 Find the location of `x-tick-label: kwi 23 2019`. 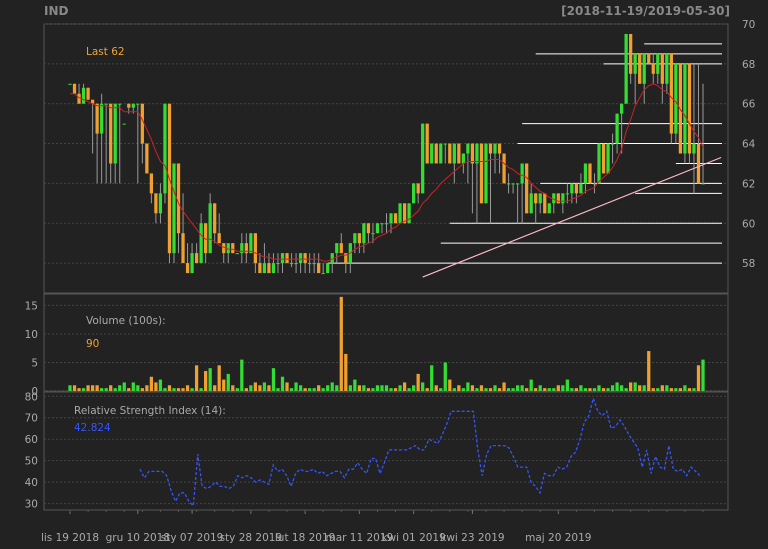

x-tick-label: kwi 23 2019 is located at coordinates (472, 538).